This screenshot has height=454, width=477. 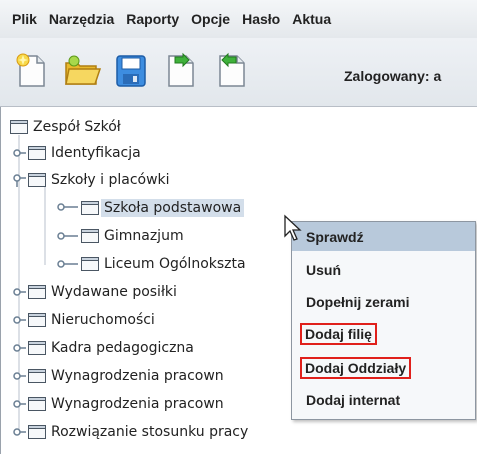 I want to click on tree-item-szkola-podstawowa: Szkoła podstawowa, so click(x=163, y=208).